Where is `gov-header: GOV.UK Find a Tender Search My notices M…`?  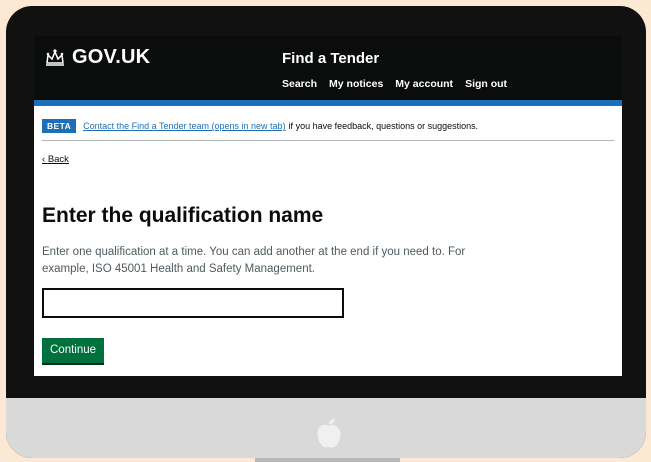 gov-header: GOV.UK Find a Tender Search My notices M… is located at coordinates (328, 68).